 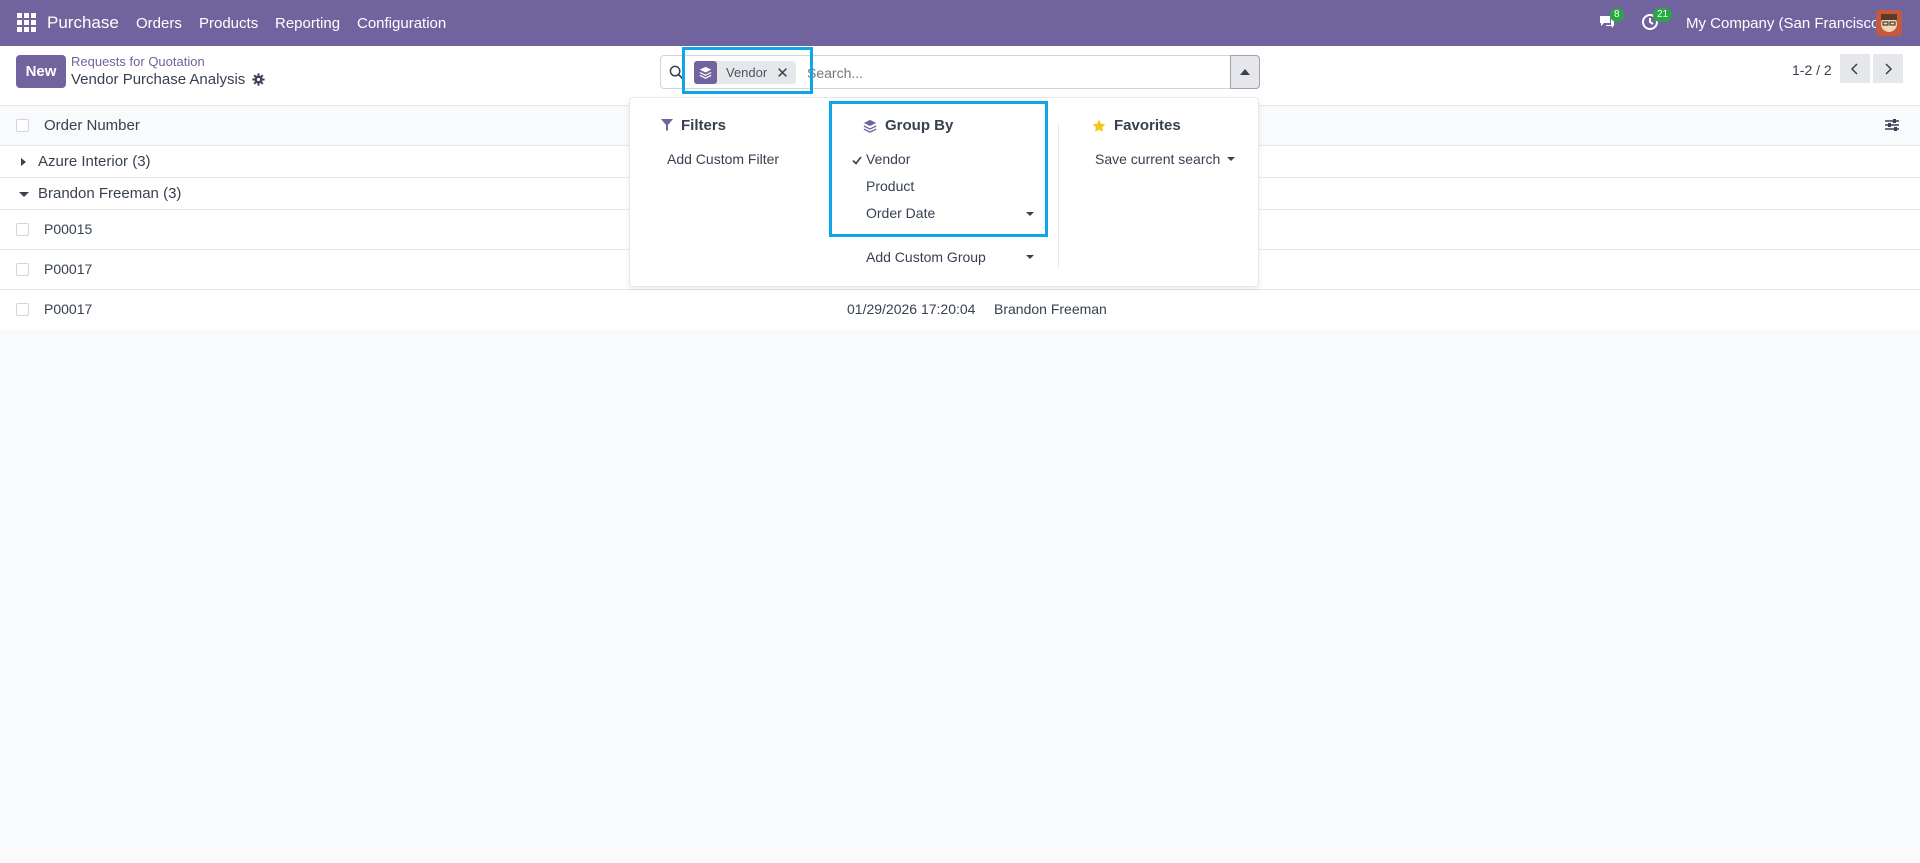 I want to click on company-switcher: My Company (San Francisco), so click(x=1785, y=23).